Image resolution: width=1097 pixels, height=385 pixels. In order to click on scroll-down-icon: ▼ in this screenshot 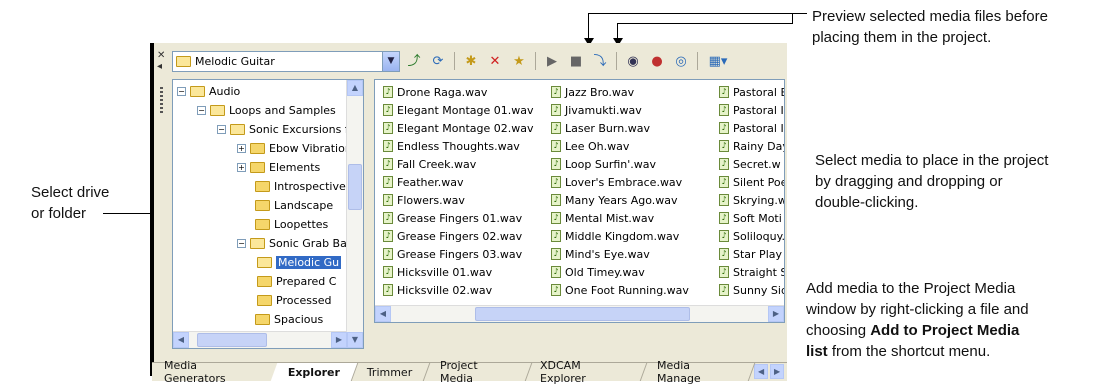, I will do `click(355, 340)`.